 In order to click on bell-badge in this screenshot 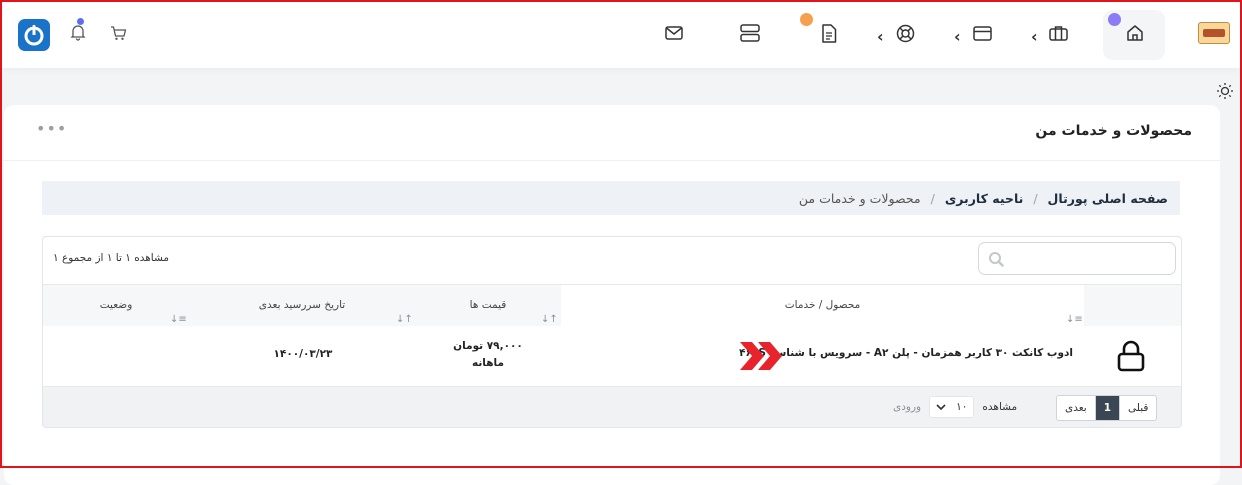, I will do `click(80, 21)`.